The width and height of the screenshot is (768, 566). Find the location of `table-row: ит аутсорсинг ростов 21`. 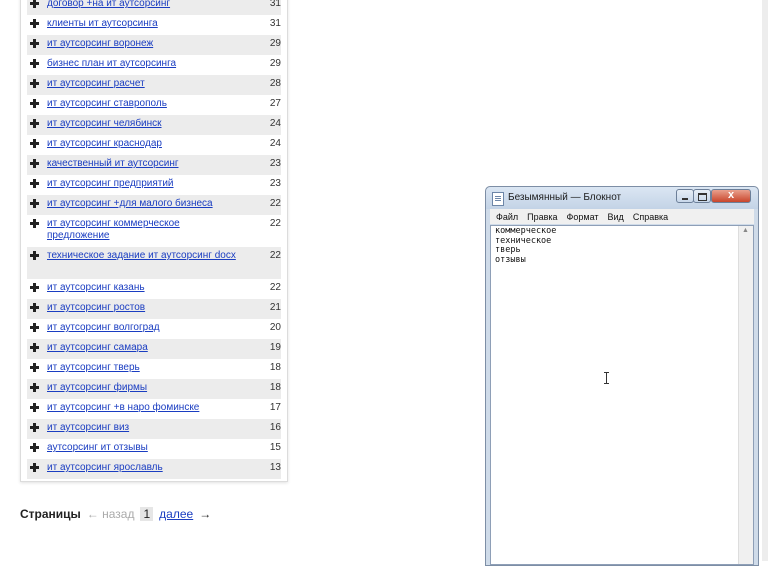

table-row: ит аутсорсинг ростов 21 is located at coordinates (154, 309).